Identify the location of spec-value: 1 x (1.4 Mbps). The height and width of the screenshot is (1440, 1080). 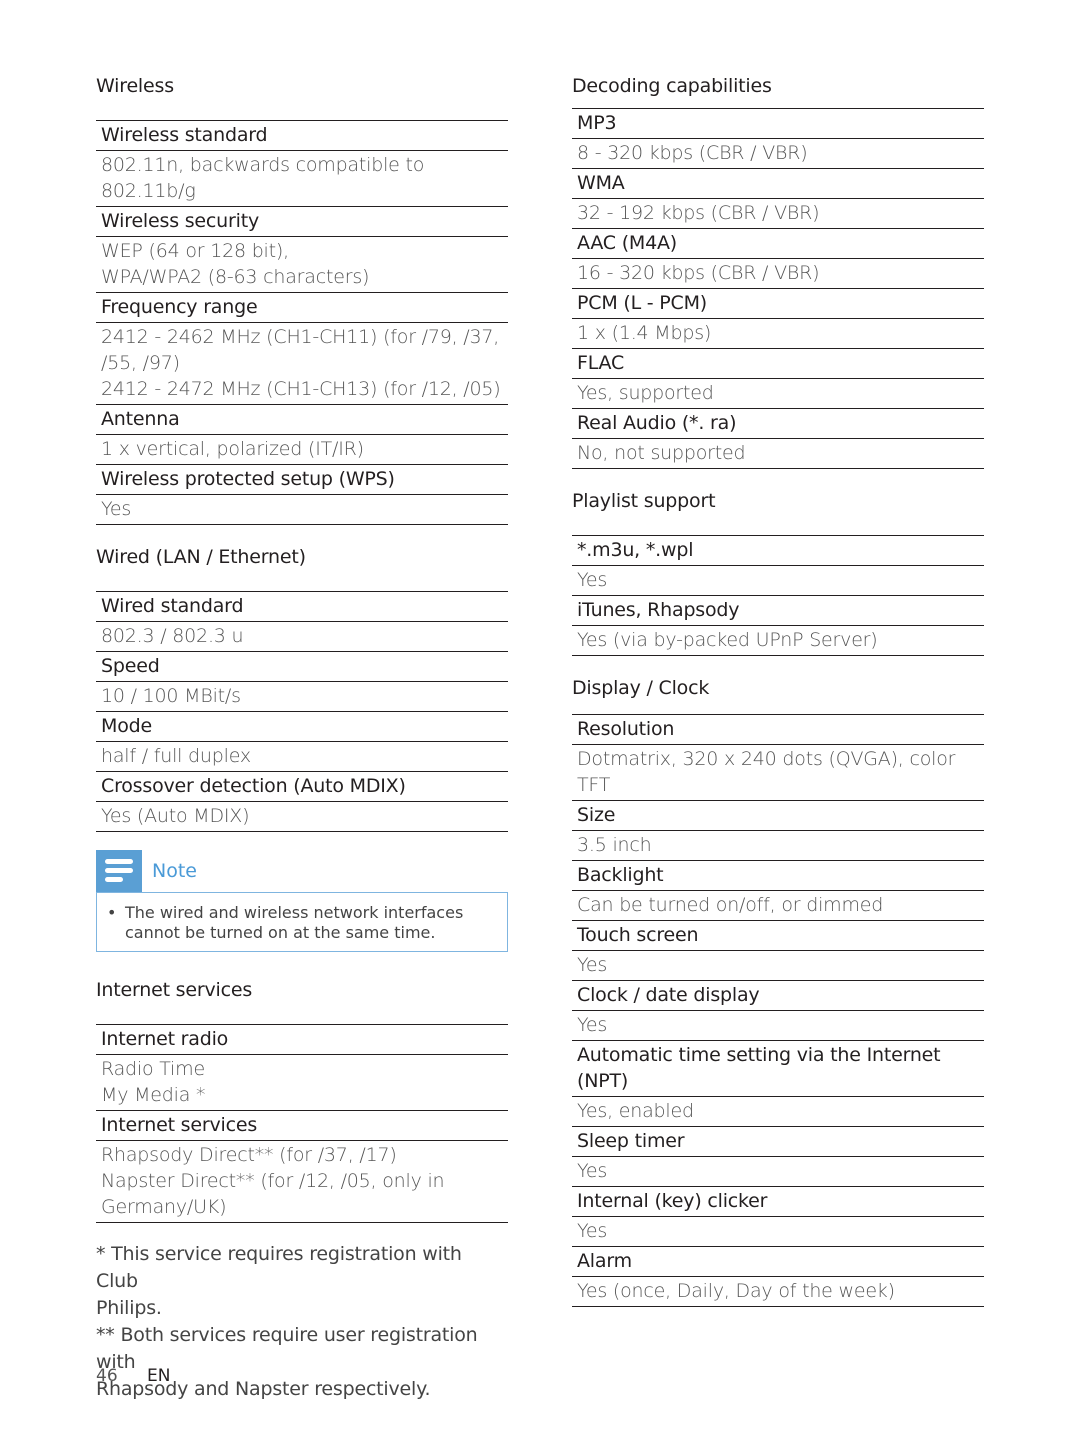
(778, 334).